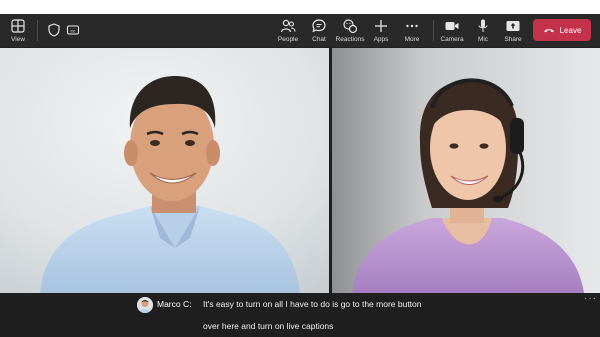  Describe the element at coordinates (288, 39) in the screenshot. I see `people-label: People` at that location.